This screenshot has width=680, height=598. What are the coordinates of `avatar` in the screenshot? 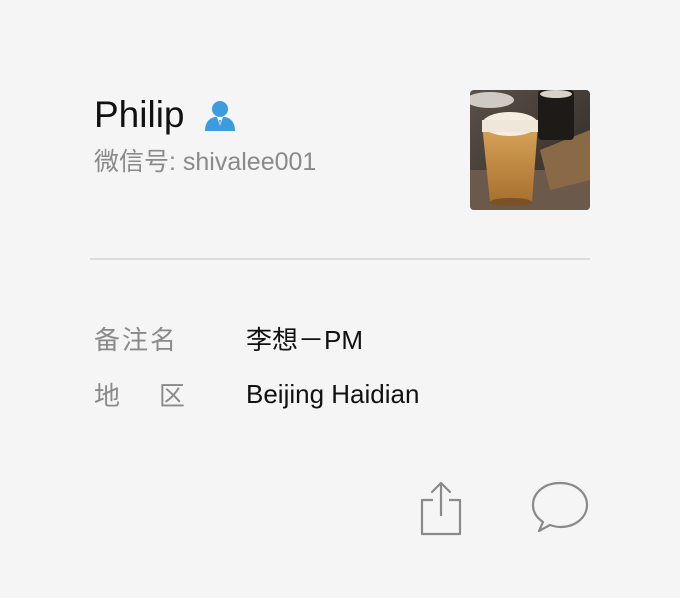 It's located at (530, 150).